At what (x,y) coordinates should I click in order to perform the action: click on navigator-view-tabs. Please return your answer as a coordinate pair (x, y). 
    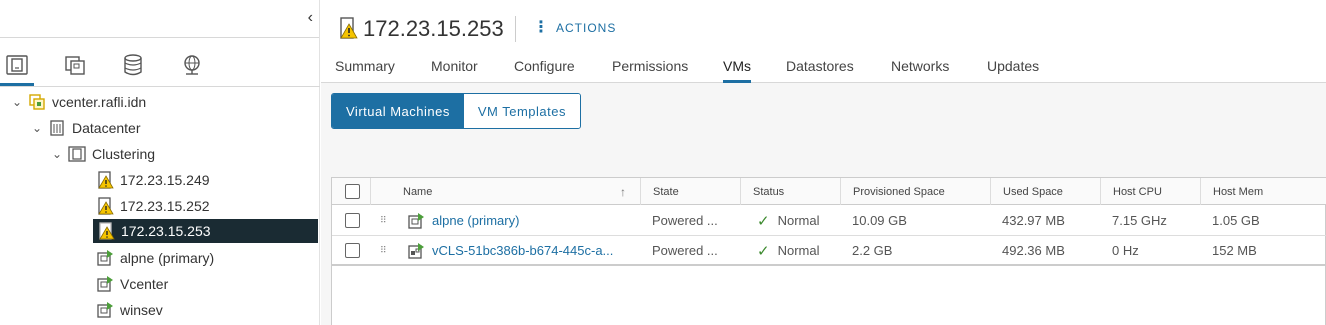
    Looking at the image, I should click on (160, 68).